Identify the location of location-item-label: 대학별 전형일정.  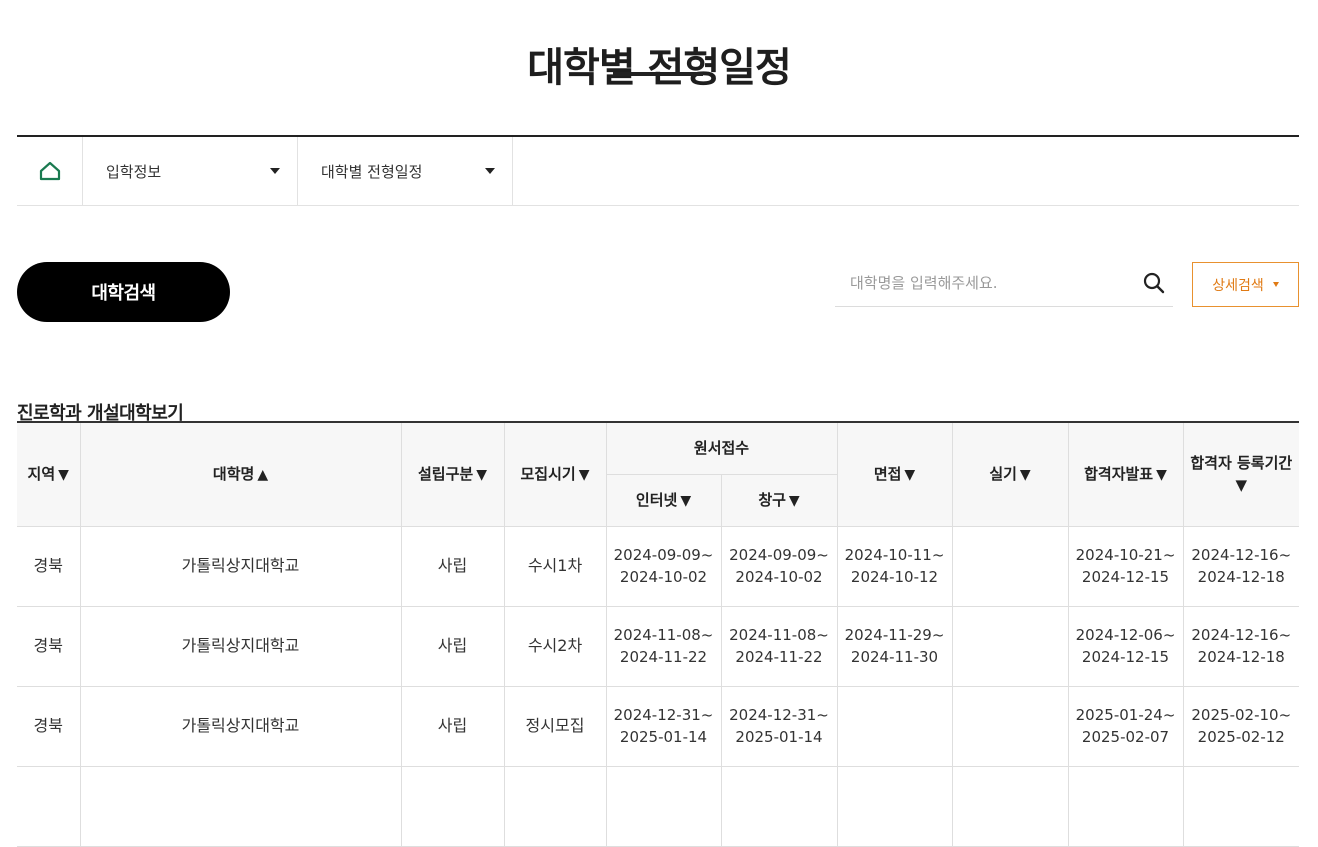
(372, 171).